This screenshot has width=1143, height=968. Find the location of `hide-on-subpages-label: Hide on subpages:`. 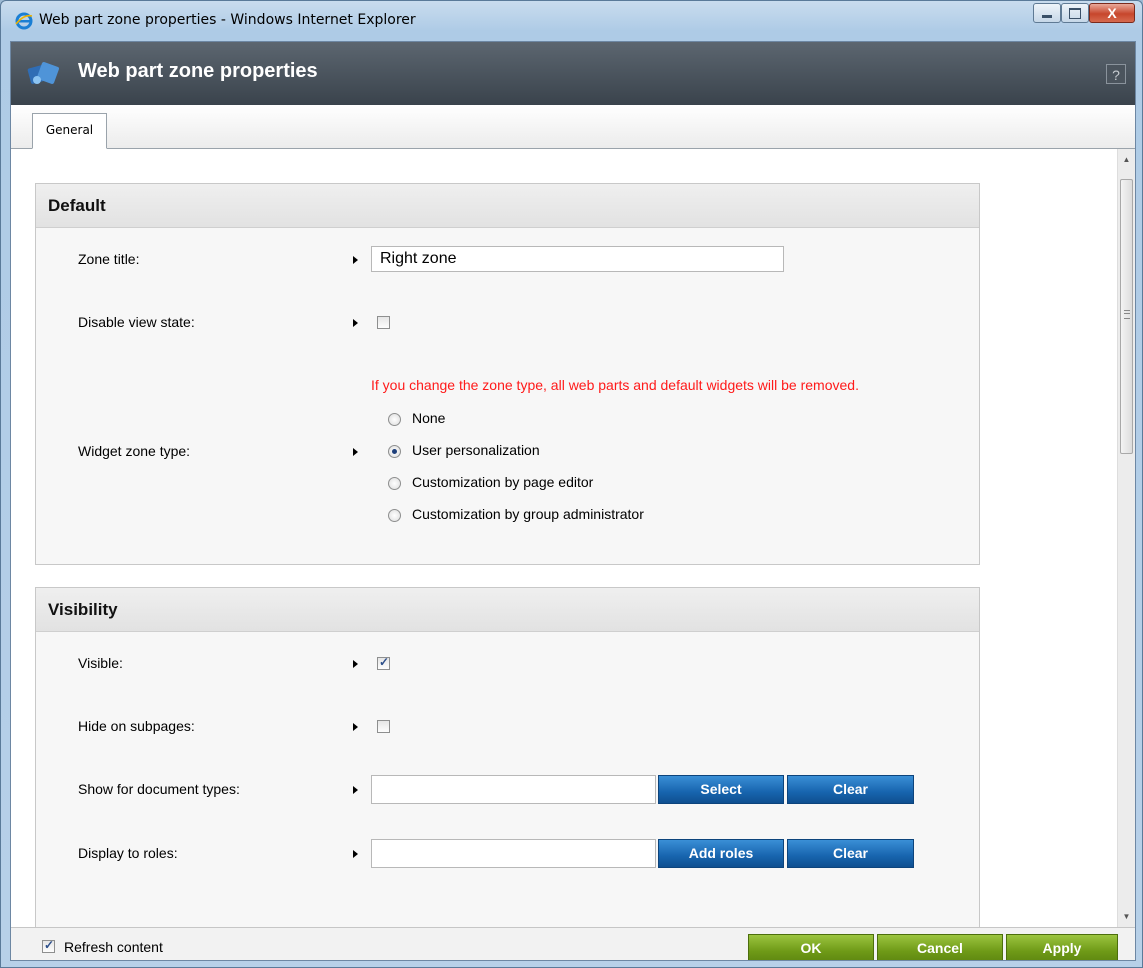

hide-on-subpages-label: Hide on subpages: is located at coordinates (136, 726).